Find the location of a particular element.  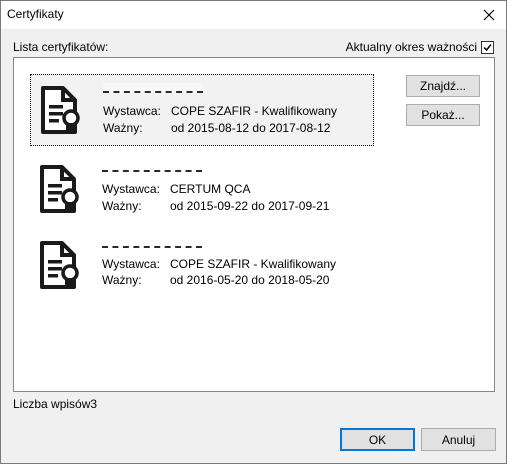

valid-period-label: Aktualny okres ważności is located at coordinates (411, 47).